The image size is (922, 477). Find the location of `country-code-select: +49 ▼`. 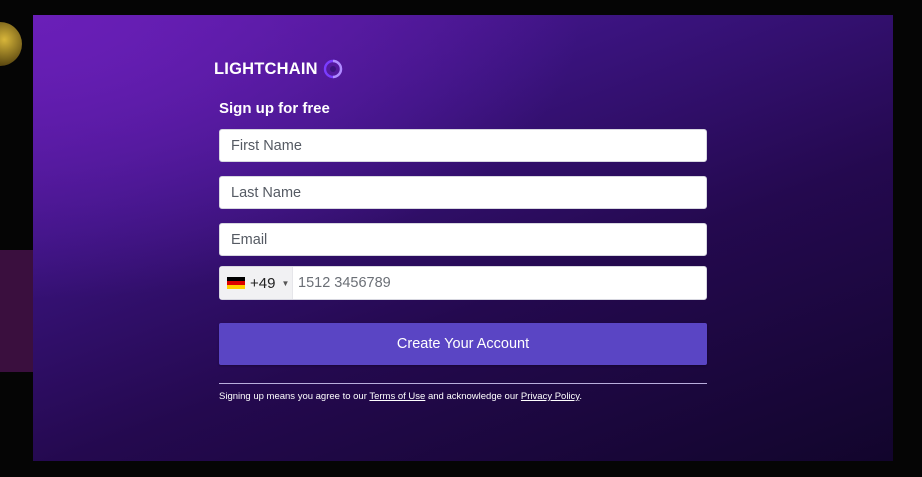

country-code-select: +49 ▼ is located at coordinates (256, 283).